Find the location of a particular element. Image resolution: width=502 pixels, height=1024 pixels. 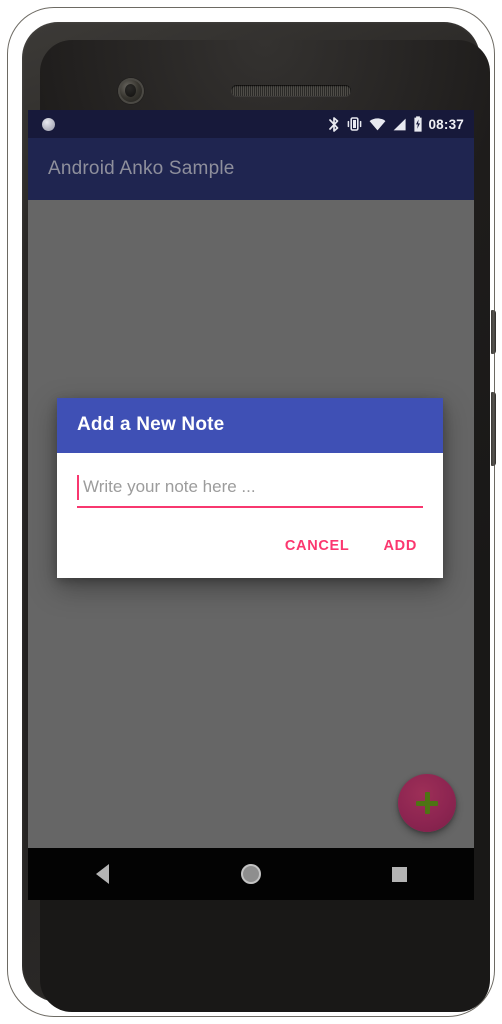

battery-charging-icon is located at coordinates (418, 124).